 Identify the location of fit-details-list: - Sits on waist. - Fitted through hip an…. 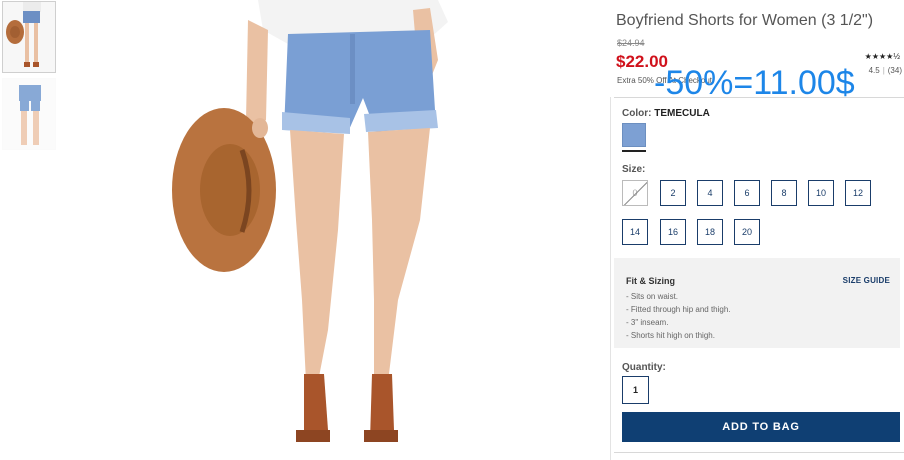
(678, 316).